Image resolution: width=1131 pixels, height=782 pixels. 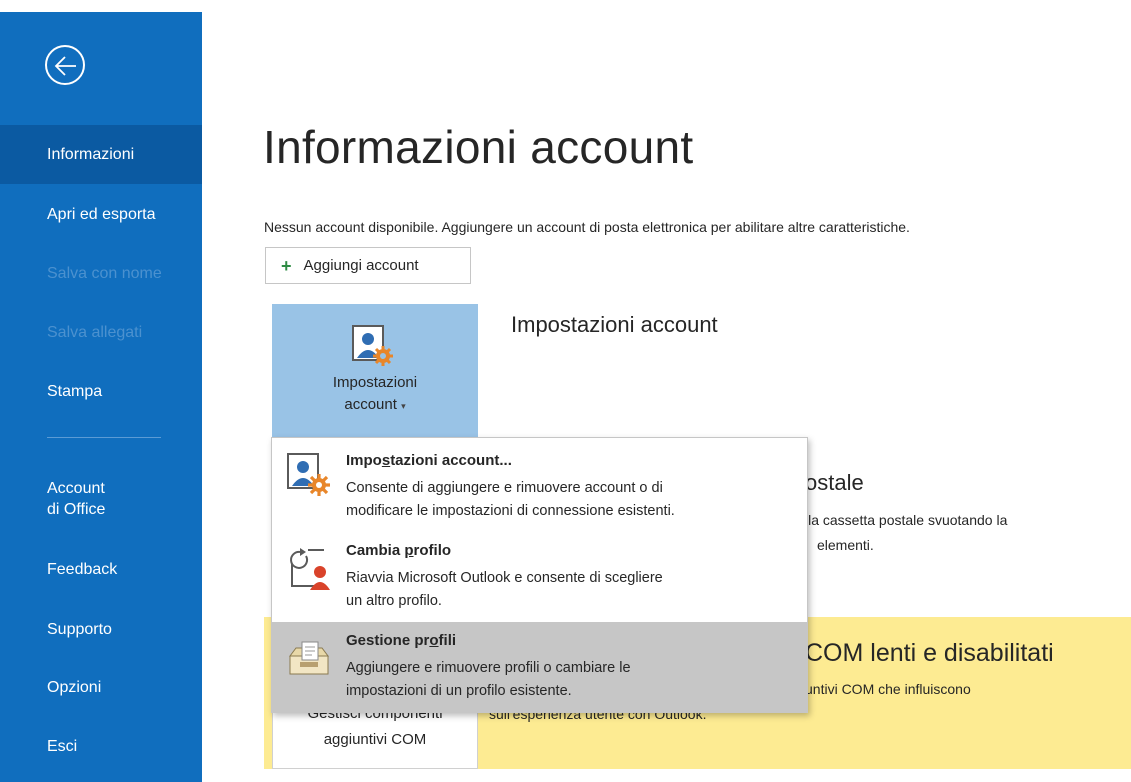 What do you see at coordinates (434, 640) in the screenshot?
I see `accelerator-key: o` at bounding box center [434, 640].